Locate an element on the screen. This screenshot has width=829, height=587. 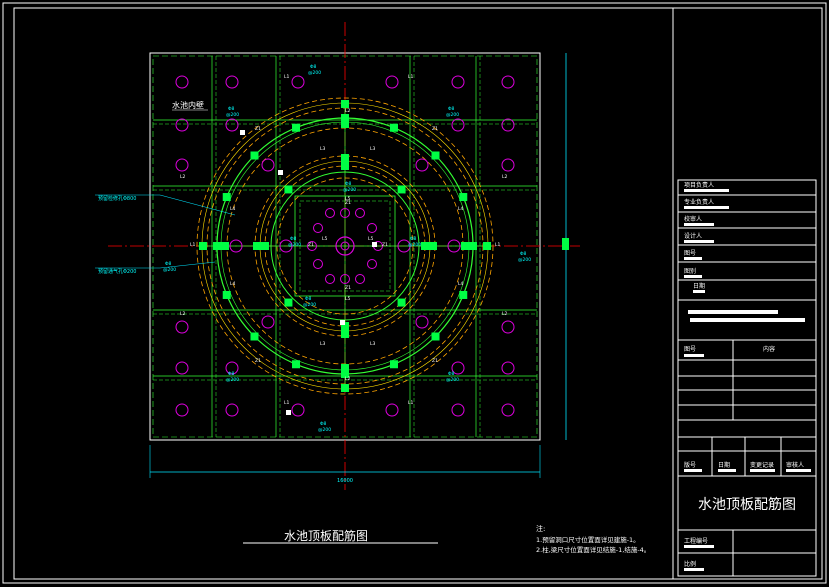
callout-vent: 预留通气孔Φ200 is located at coordinates (117, 271).